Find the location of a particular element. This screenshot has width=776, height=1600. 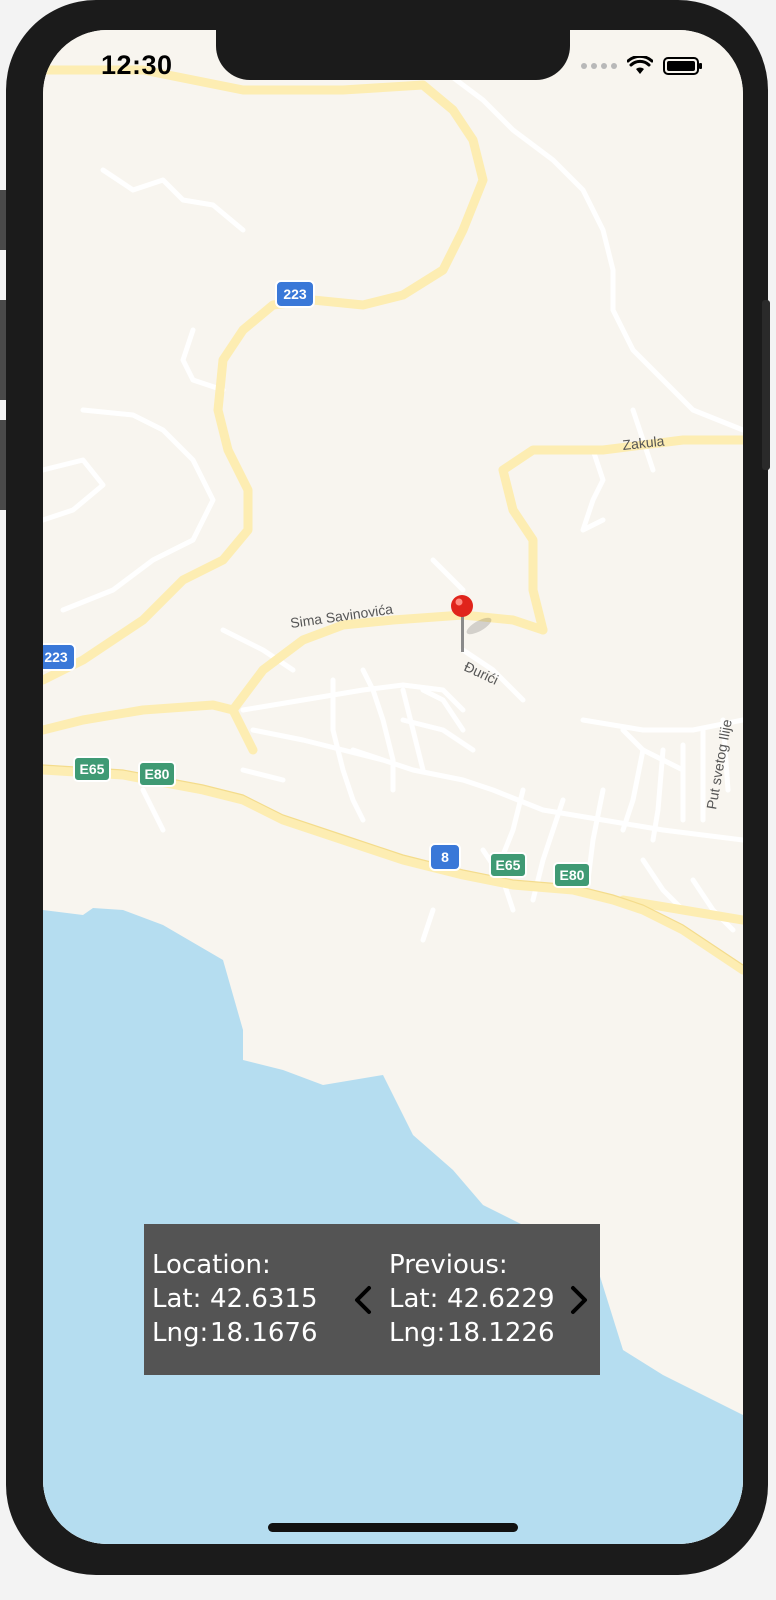

route-shield-e65-right: E65 is located at coordinates (508, 865).